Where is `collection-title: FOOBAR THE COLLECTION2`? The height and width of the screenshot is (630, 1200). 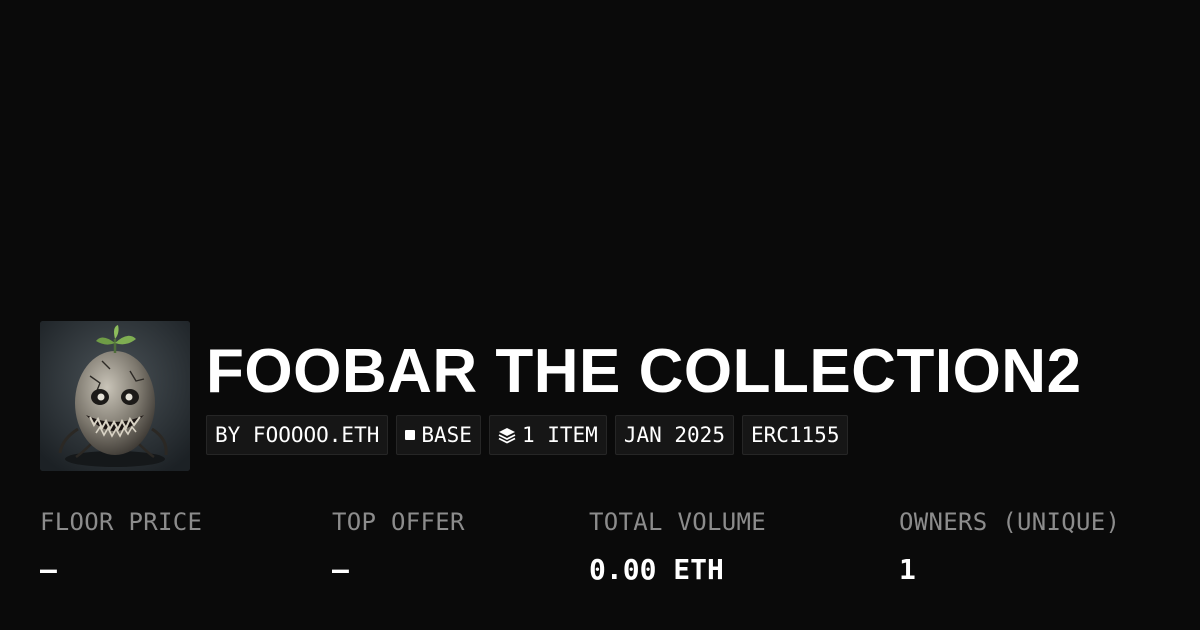 collection-title: FOOBAR THE COLLECTION2 is located at coordinates (644, 371).